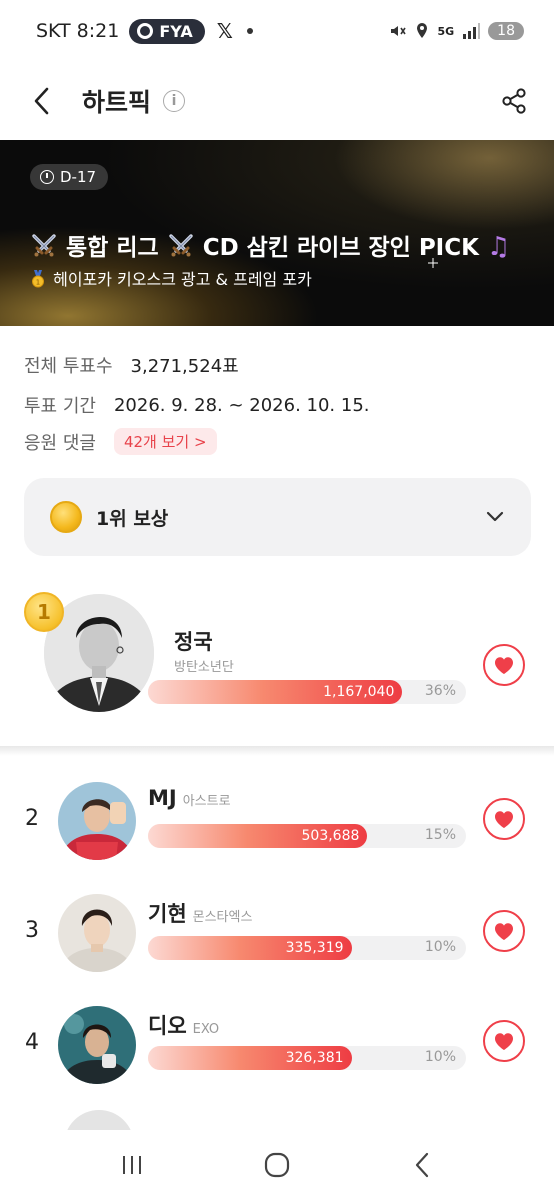 The width and height of the screenshot is (554, 1200). What do you see at coordinates (277, 101) in the screenshot?
I see `app-header: 하트픽 i` at bounding box center [277, 101].